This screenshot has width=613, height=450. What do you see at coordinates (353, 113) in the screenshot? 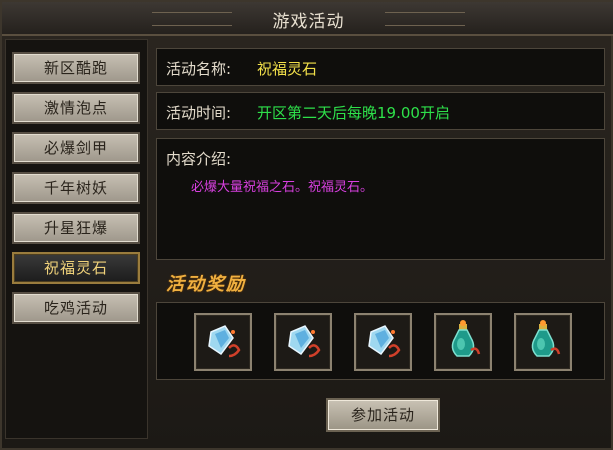
I see `activity-time-value: 开区第二天后每晚19.00开启` at bounding box center [353, 113].